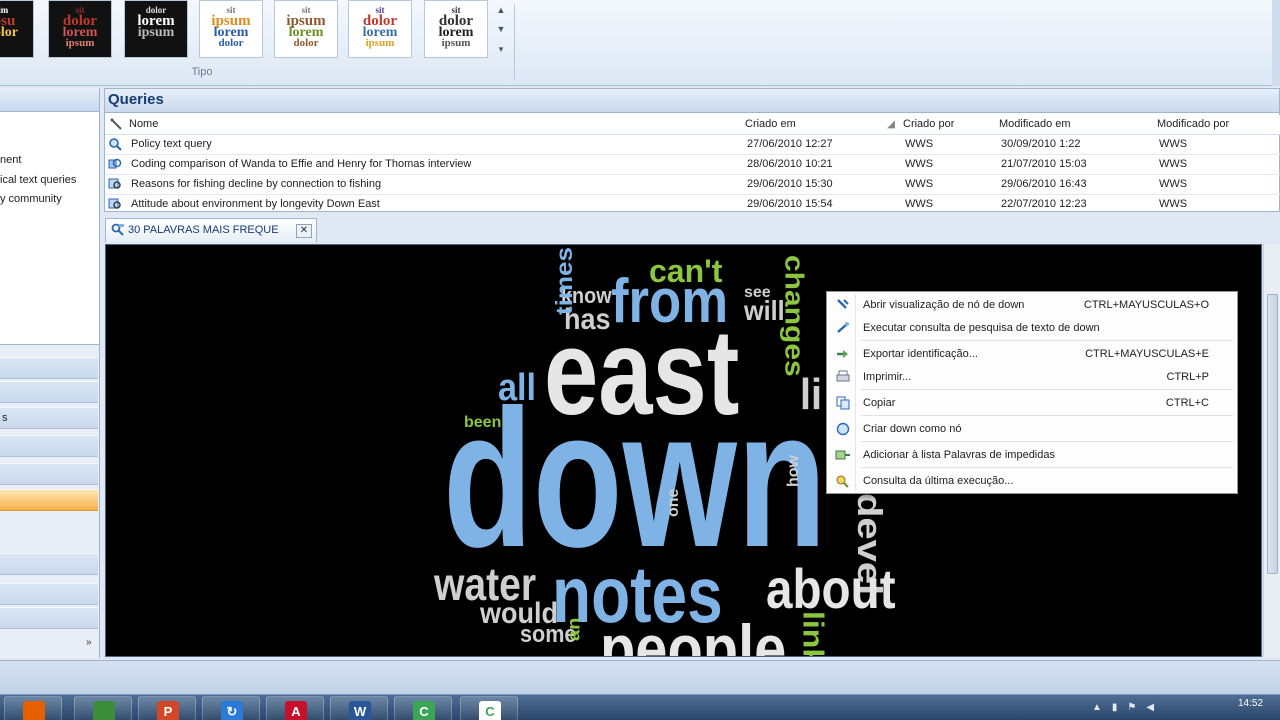 Image resolution: width=1280 pixels, height=720 pixels. I want to click on cloud-word: how, so click(793, 471).